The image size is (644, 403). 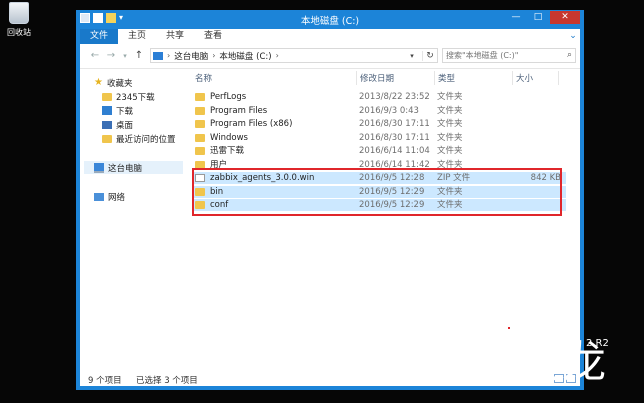 I want to click on nav-favorites-label: 收藏夹, so click(x=119, y=83).